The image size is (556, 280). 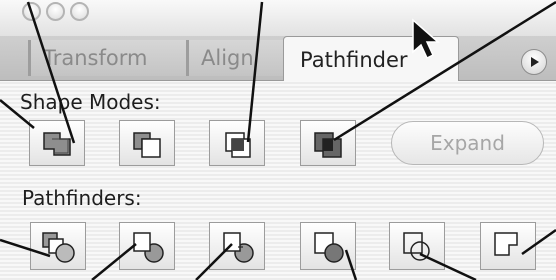 What do you see at coordinates (426, 39) in the screenshot?
I see `mouse-cursor-icon` at bounding box center [426, 39].